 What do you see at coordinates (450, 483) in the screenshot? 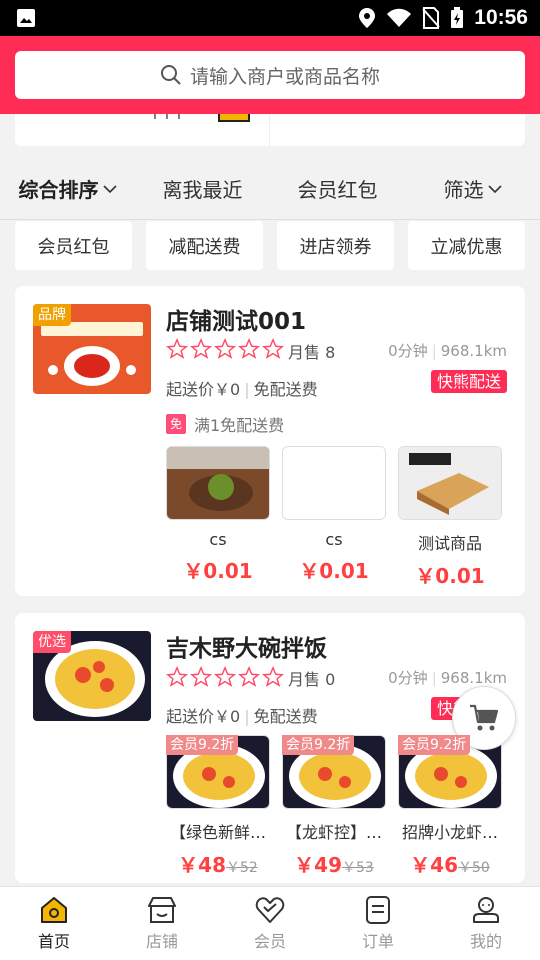
I see `product-image` at bounding box center [450, 483].